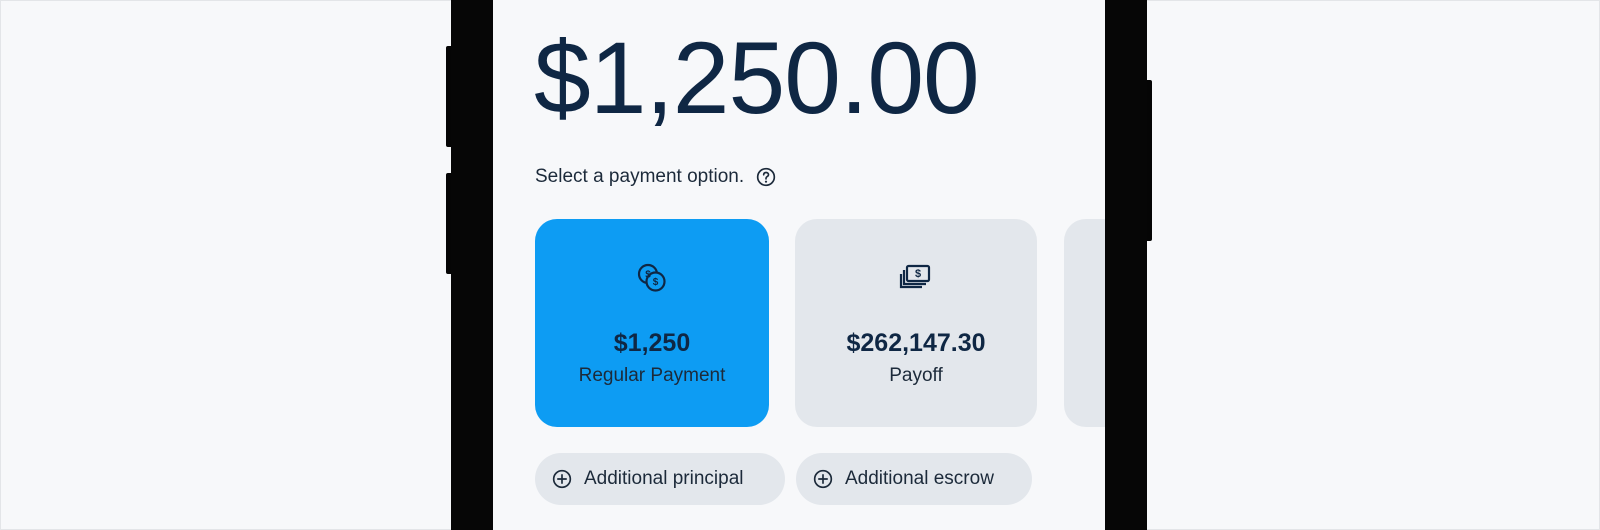 The image size is (1600, 530). I want to click on additional-principal-label: Additional principal, so click(664, 478).